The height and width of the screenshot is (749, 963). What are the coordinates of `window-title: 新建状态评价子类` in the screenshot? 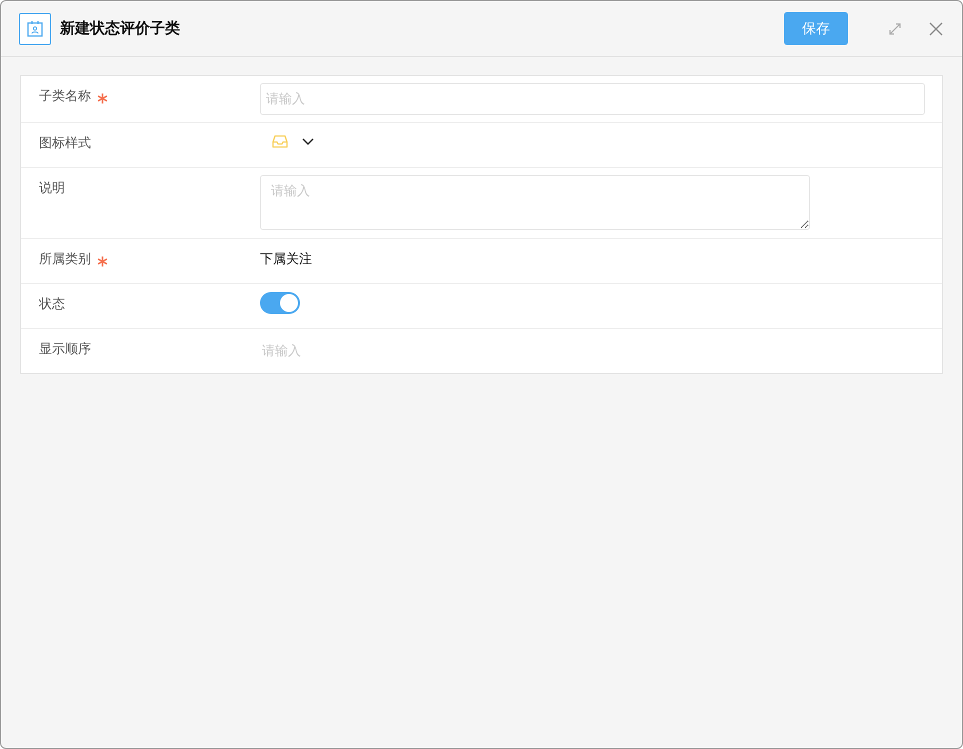 It's located at (120, 28).